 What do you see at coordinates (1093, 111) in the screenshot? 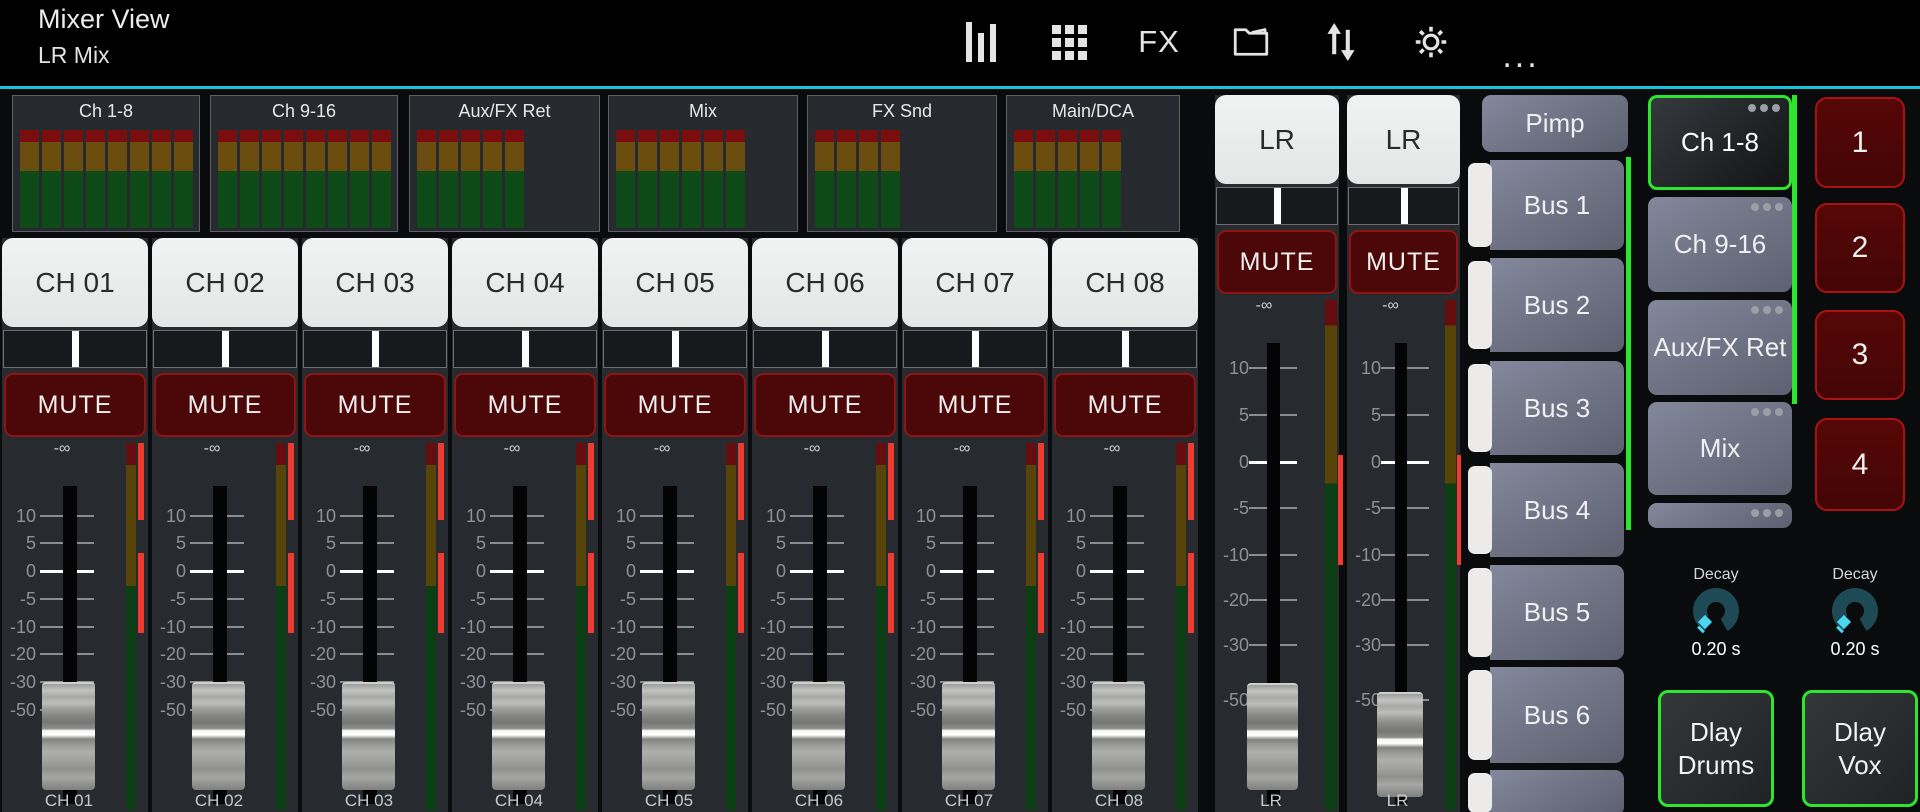
I see `meter-bridge-group-label: Main/DCA` at bounding box center [1093, 111].